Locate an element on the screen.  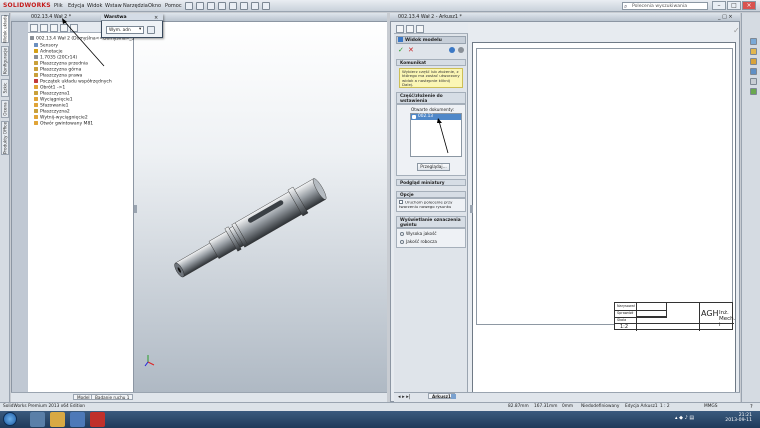
draft-quality-option: Jakość robocza is located at coordinates (418, 241).